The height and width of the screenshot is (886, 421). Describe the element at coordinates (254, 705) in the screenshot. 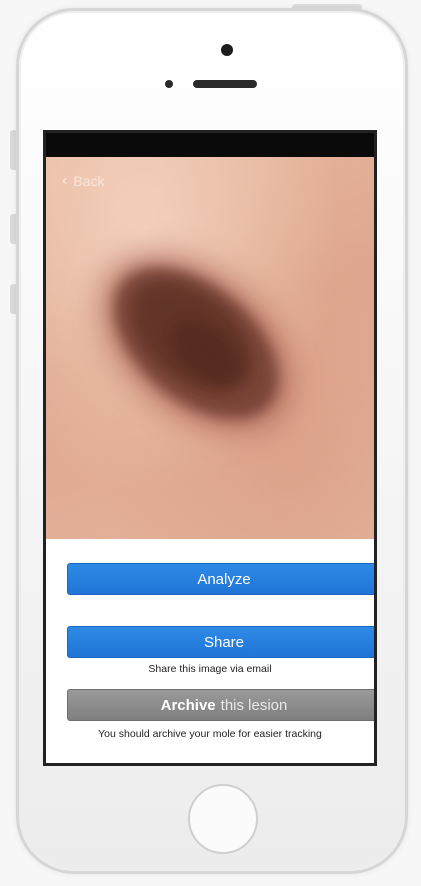

I see `archive-label-rest: this lesion` at that location.